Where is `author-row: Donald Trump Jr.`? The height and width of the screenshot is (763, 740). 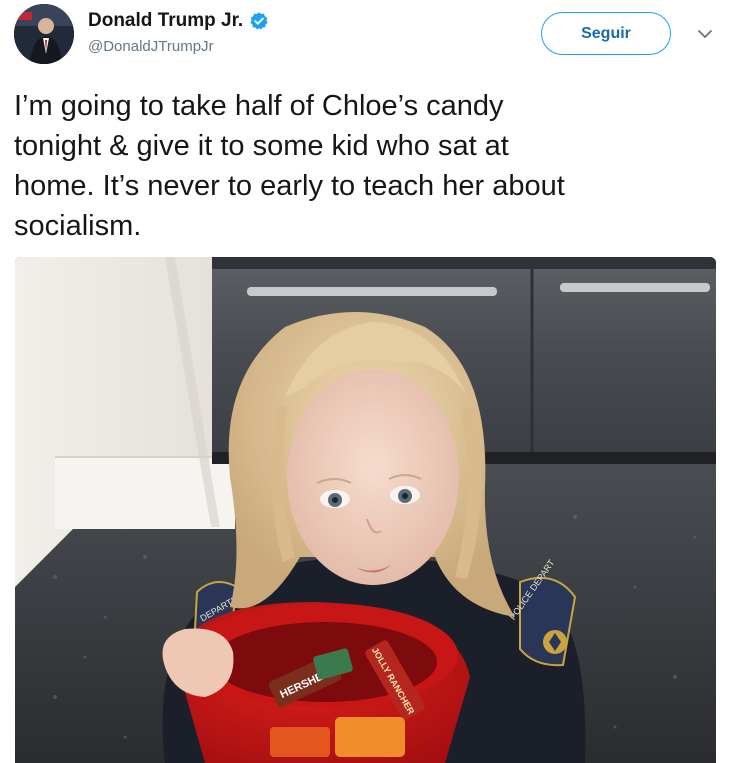
author-row: Donald Trump Jr. is located at coordinates (178, 21).